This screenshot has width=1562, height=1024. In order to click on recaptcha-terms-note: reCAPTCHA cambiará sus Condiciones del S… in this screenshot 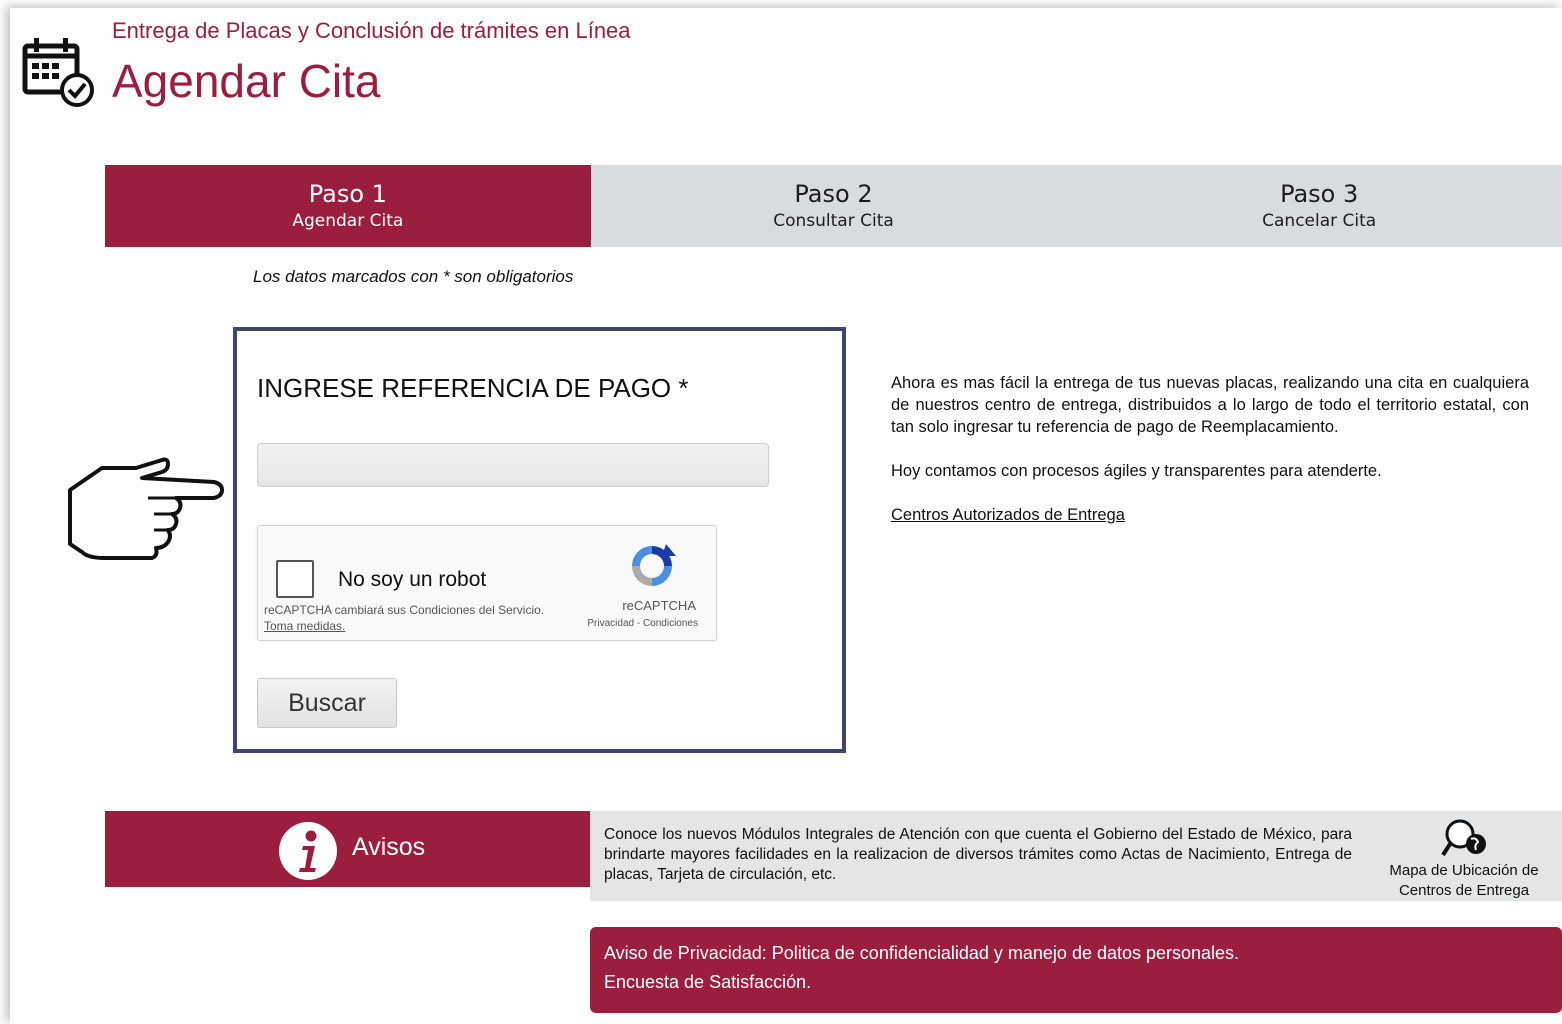, I will do `click(409, 618)`.